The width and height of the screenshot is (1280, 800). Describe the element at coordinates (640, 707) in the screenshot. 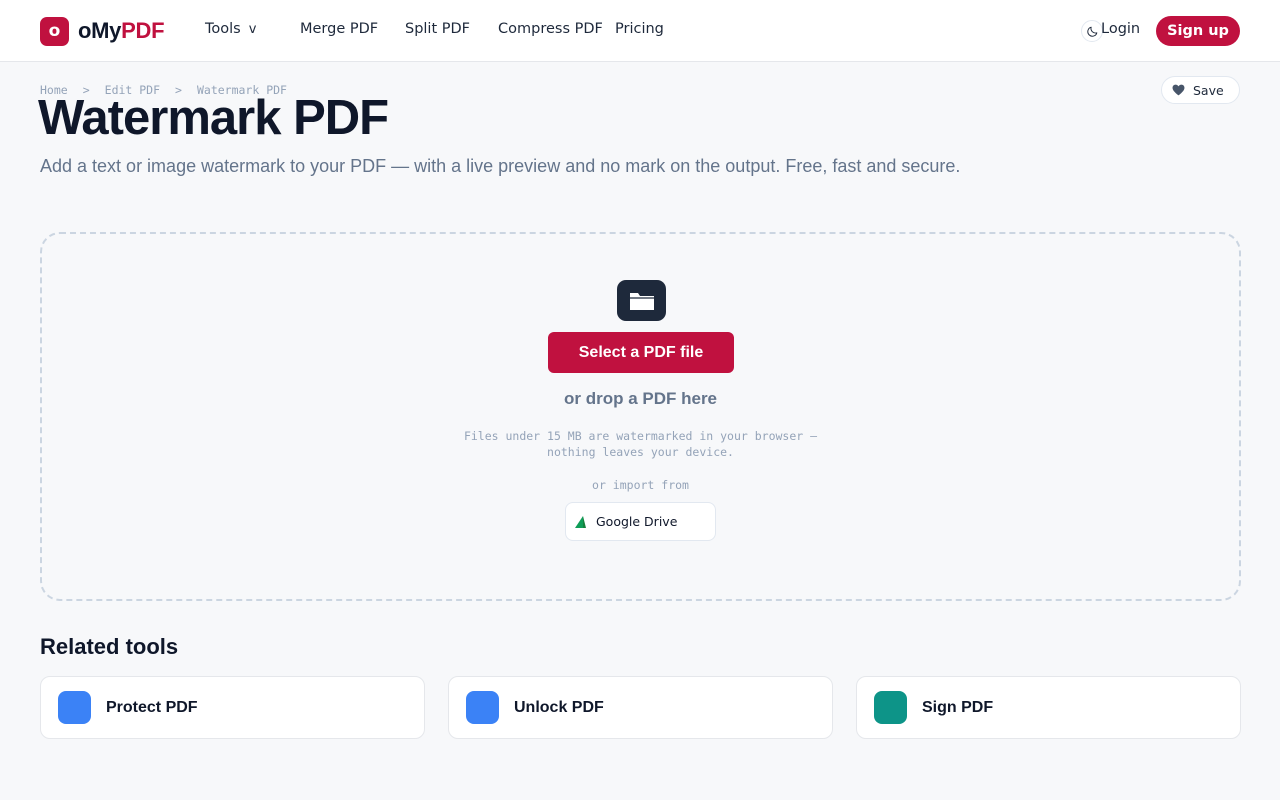

I see `related-tool-card: Unlock PDF` at that location.